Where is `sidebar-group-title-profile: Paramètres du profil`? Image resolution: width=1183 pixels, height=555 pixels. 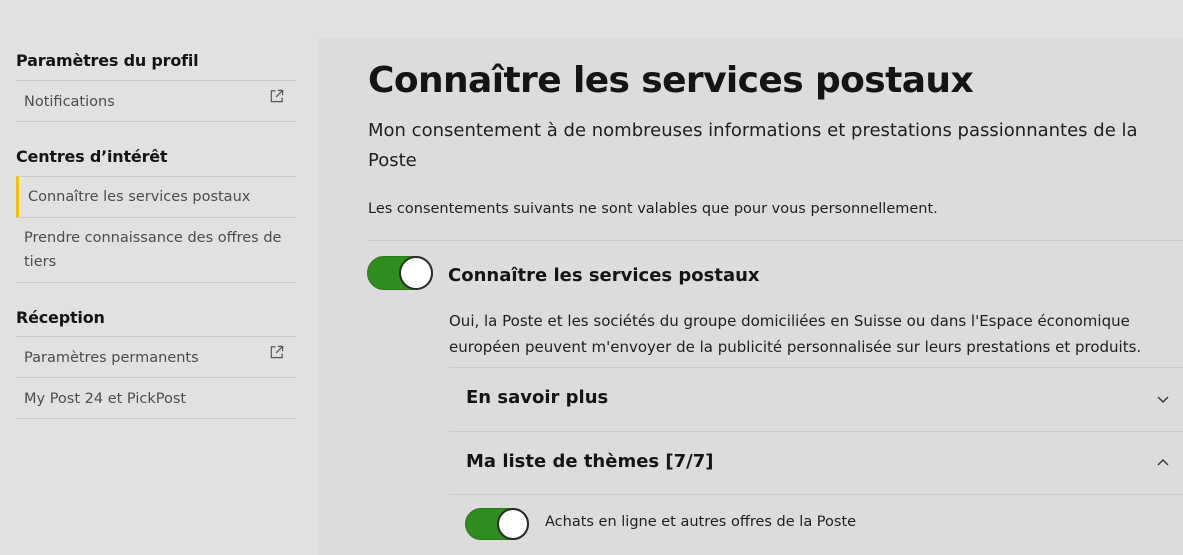 sidebar-group-title-profile: Paramètres du profil is located at coordinates (107, 60).